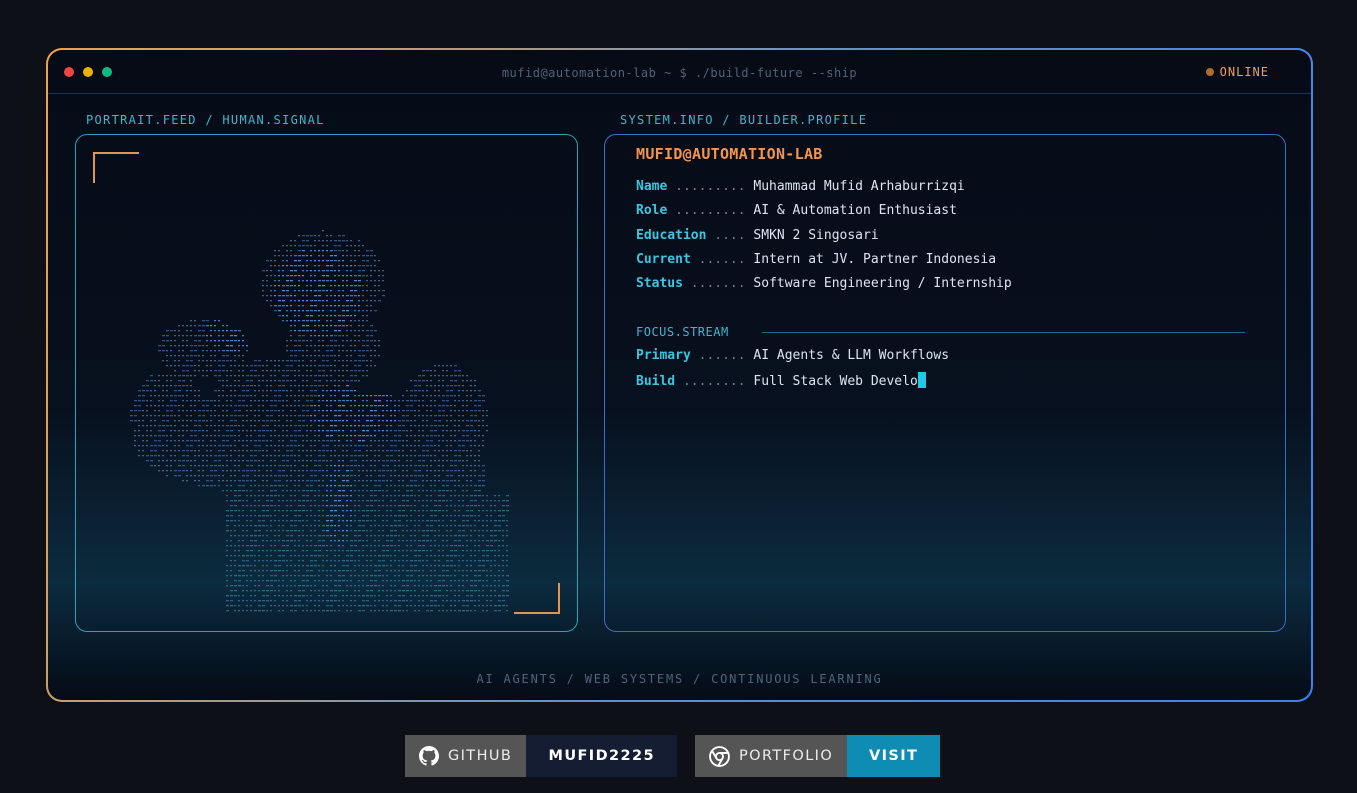  What do you see at coordinates (205, 120) in the screenshot?
I see `portrait-section-label: PORTRAIT.FEED / HUMAN.SIGNAL` at bounding box center [205, 120].